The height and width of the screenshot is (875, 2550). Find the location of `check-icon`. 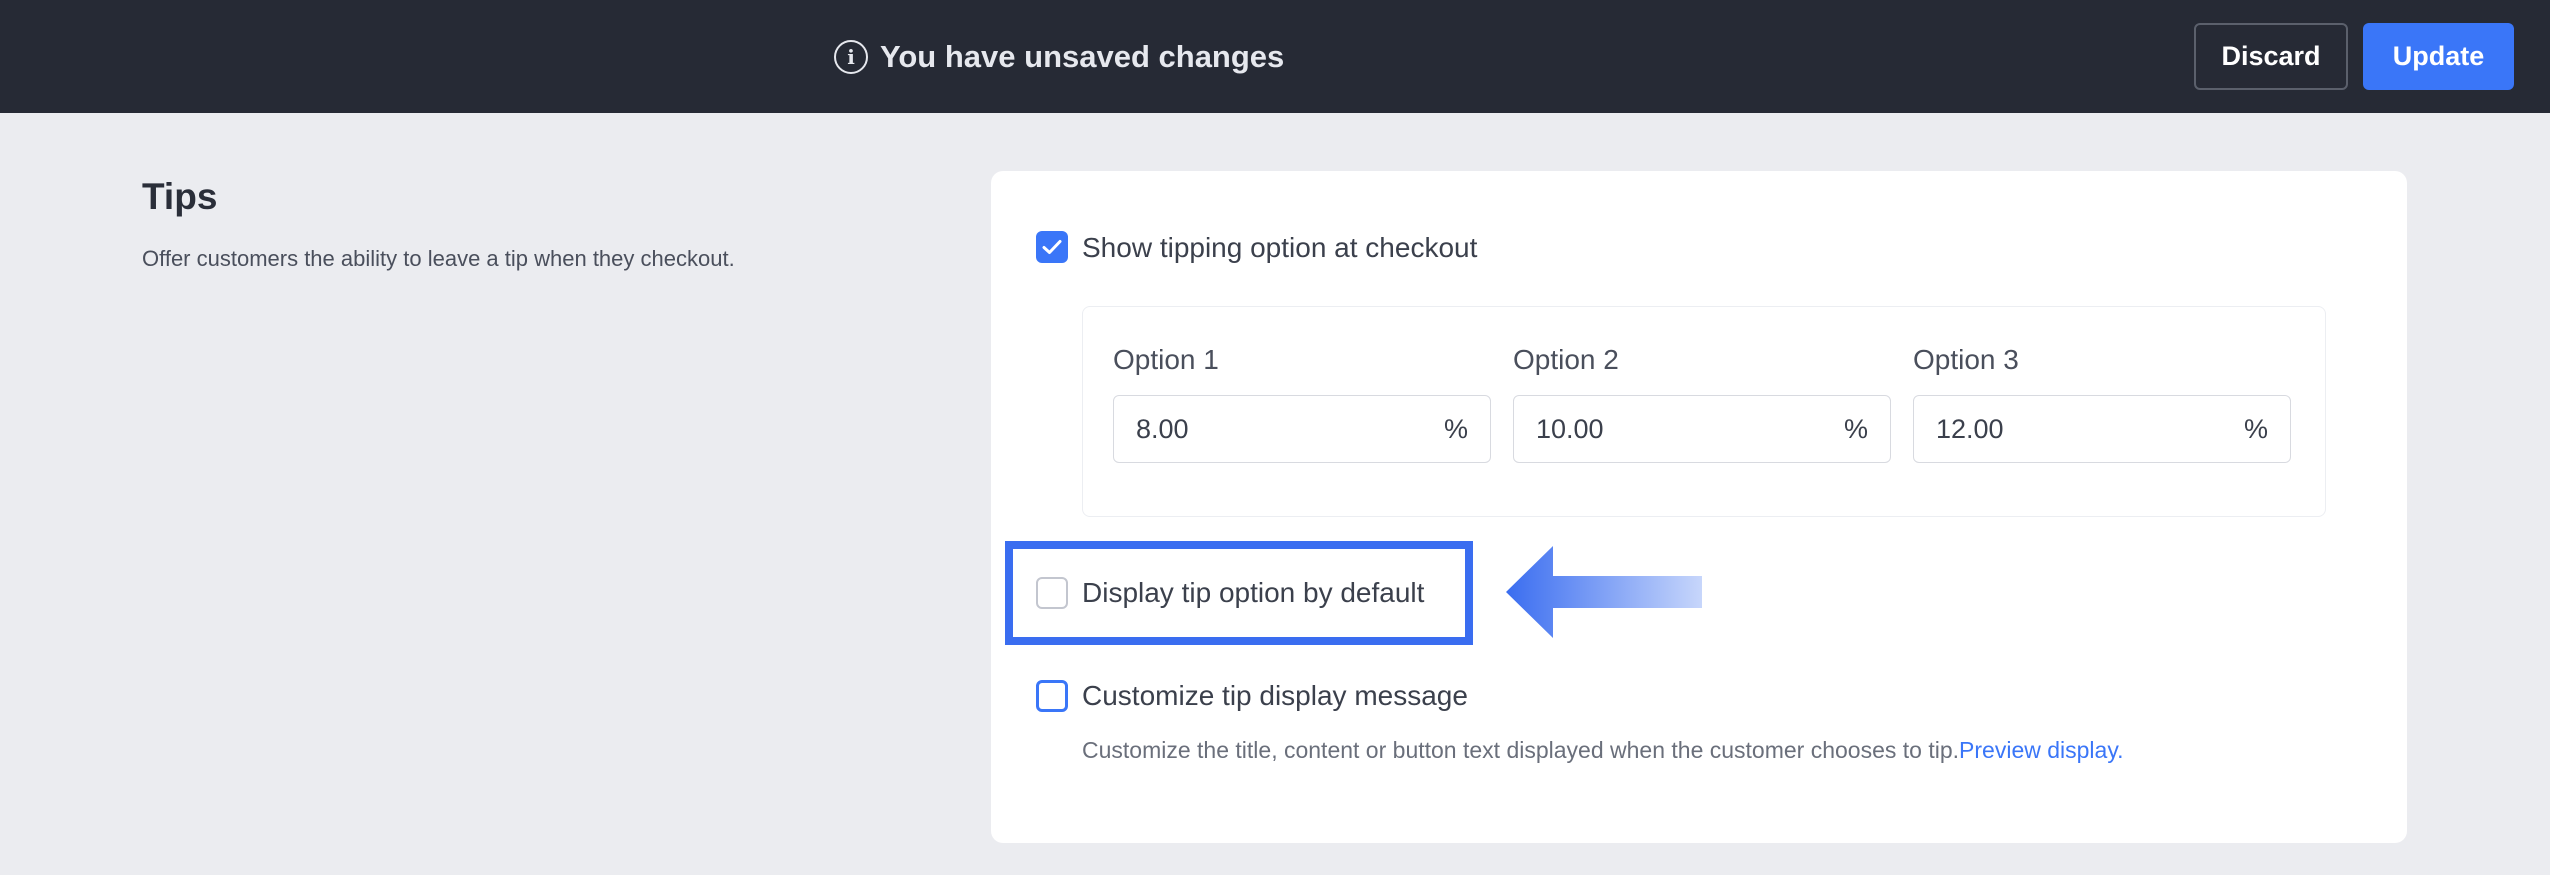

check-icon is located at coordinates (1052, 247).